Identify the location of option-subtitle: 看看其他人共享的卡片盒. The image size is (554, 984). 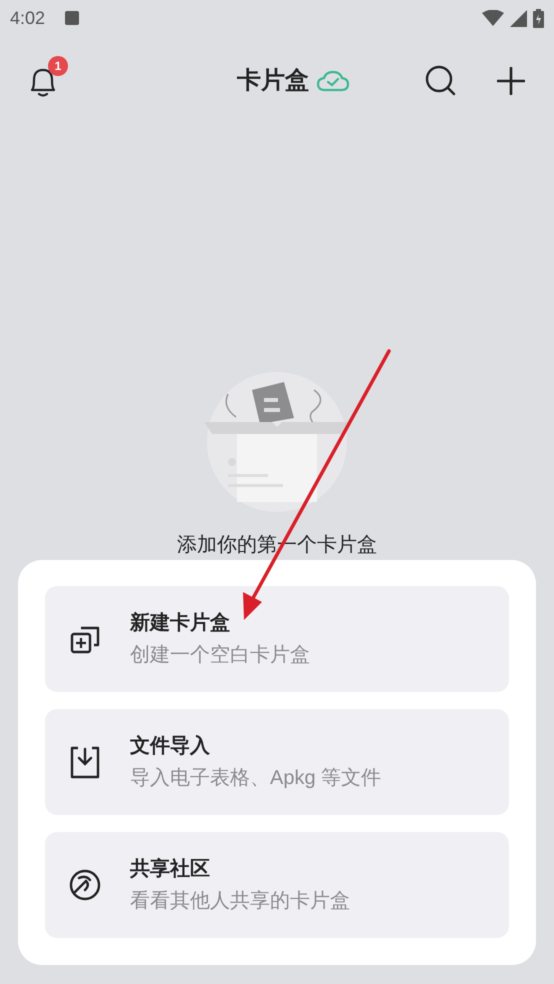
(240, 901).